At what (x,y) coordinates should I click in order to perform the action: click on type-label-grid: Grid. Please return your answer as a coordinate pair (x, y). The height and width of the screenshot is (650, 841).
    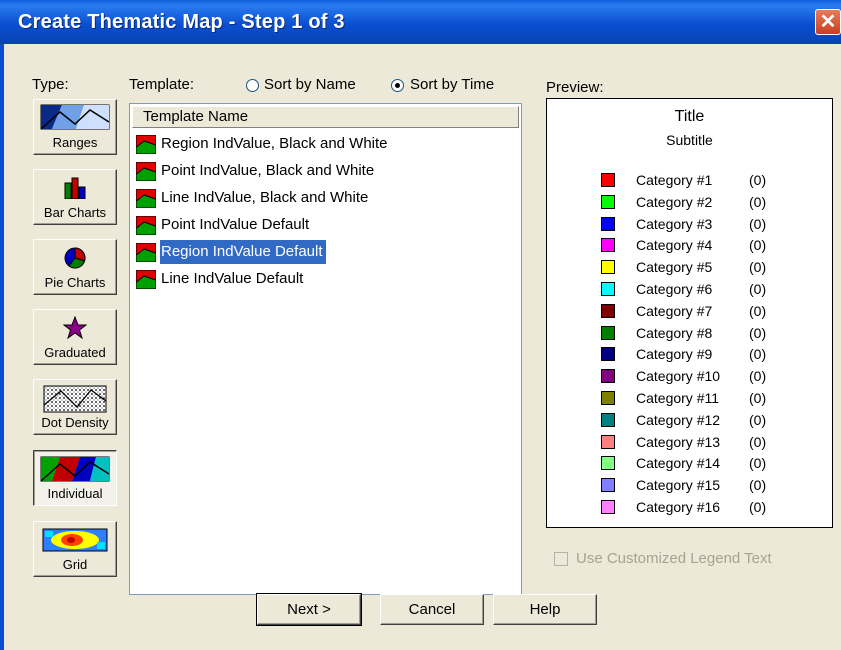
    Looking at the image, I should click on (75, 564).